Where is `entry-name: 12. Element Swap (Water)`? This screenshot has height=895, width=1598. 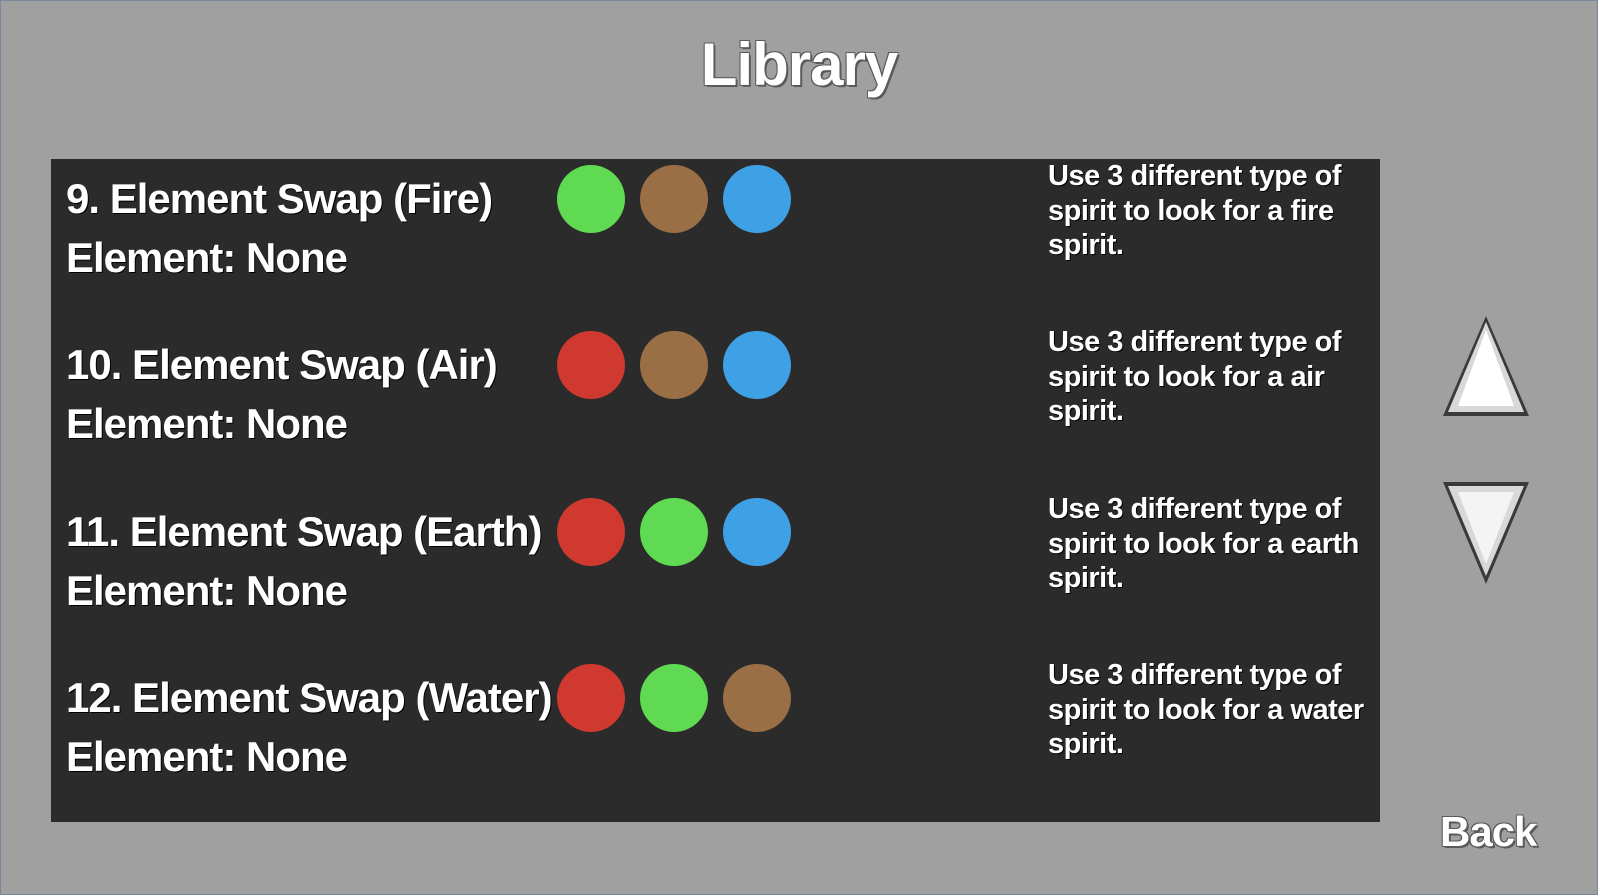
entry-name: 12. Element Swap (Water) is located at coordinates (309, 697).